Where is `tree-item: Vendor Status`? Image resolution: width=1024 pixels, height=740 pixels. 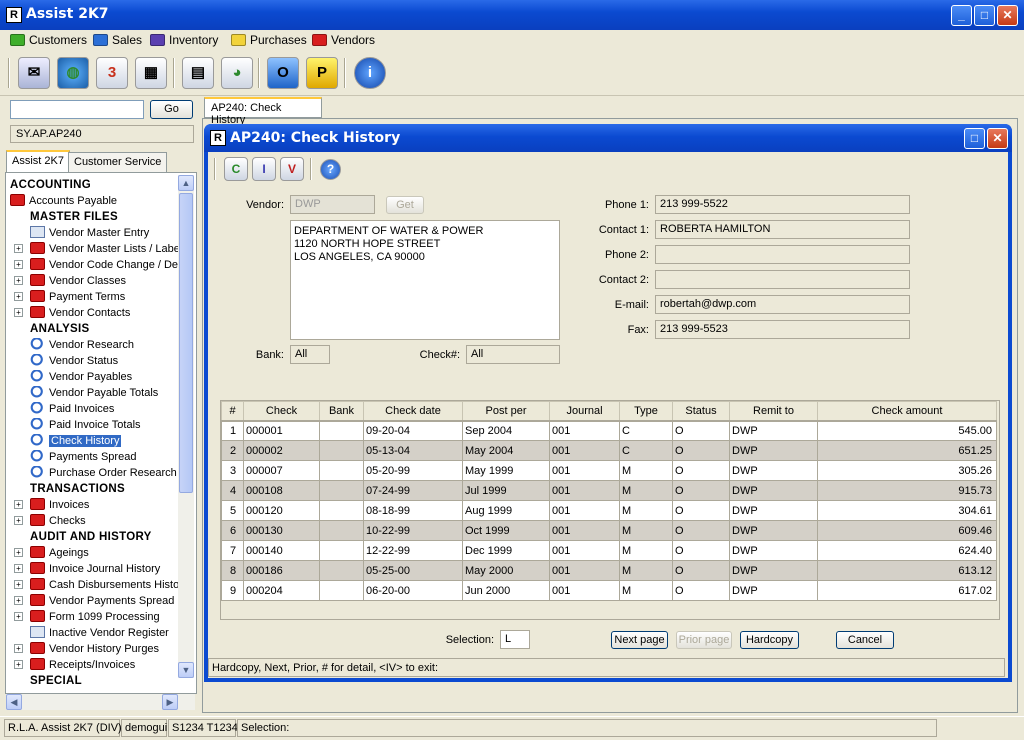
tree-item: Vendor Status is located at coordinates (74, 361).